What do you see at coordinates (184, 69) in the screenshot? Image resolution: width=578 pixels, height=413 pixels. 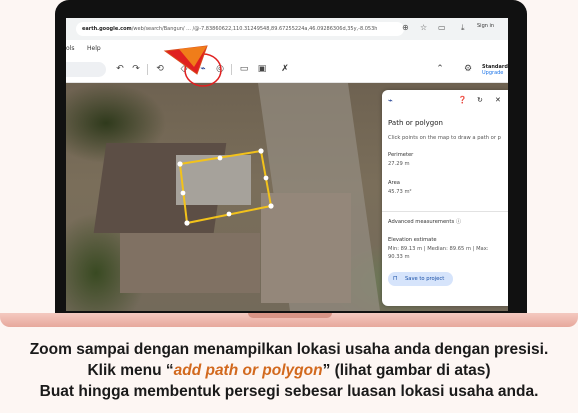 I see `add-placemark-icon: ◇` at bounding box center [184, 69].